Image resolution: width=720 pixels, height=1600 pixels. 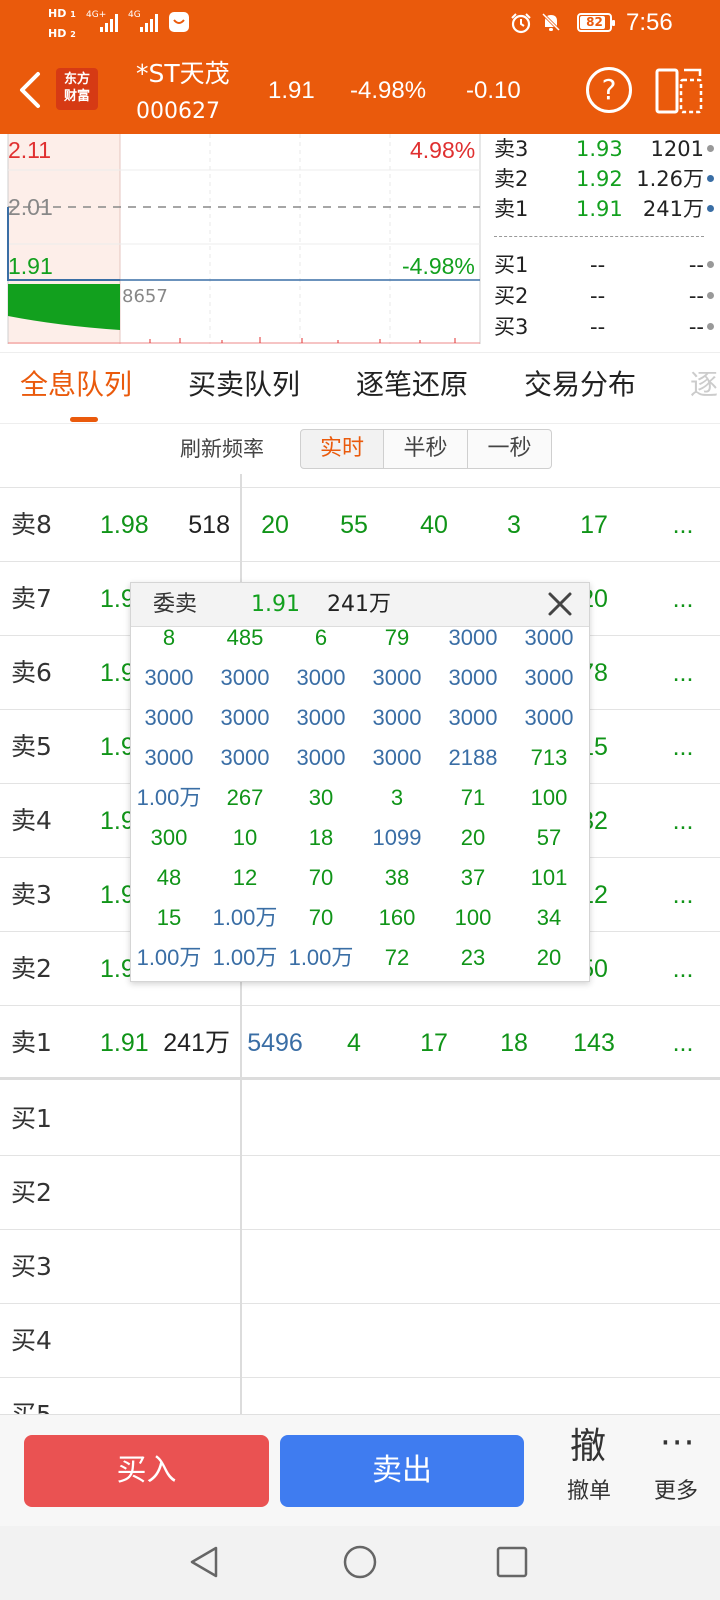 What do you see at coordinates (31, 1340) in the screenshot?
I see `row-level-label: 买4` at bounding box center [31, 1340].